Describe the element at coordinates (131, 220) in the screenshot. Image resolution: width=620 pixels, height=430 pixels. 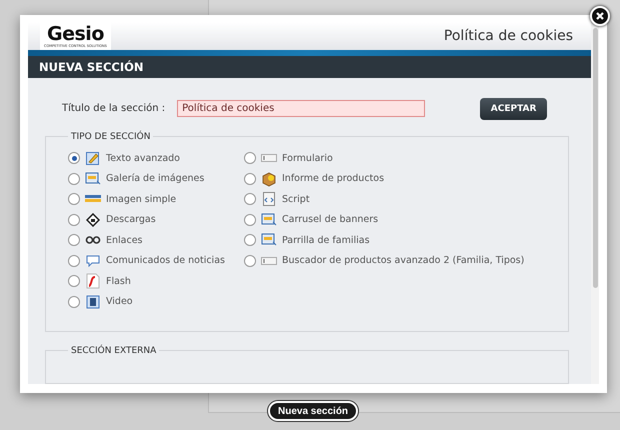
I see `option-label: Descargas` at that location.